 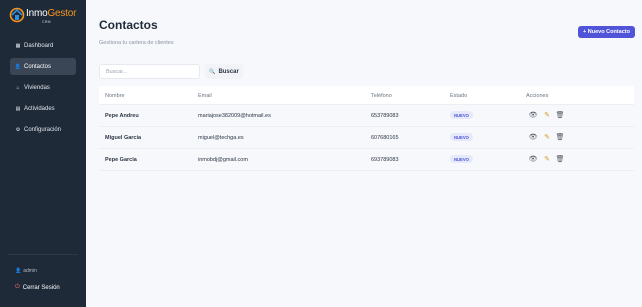 I want to click on contact-email: inmobdj@gmail.com, so click(x=223, y=160).